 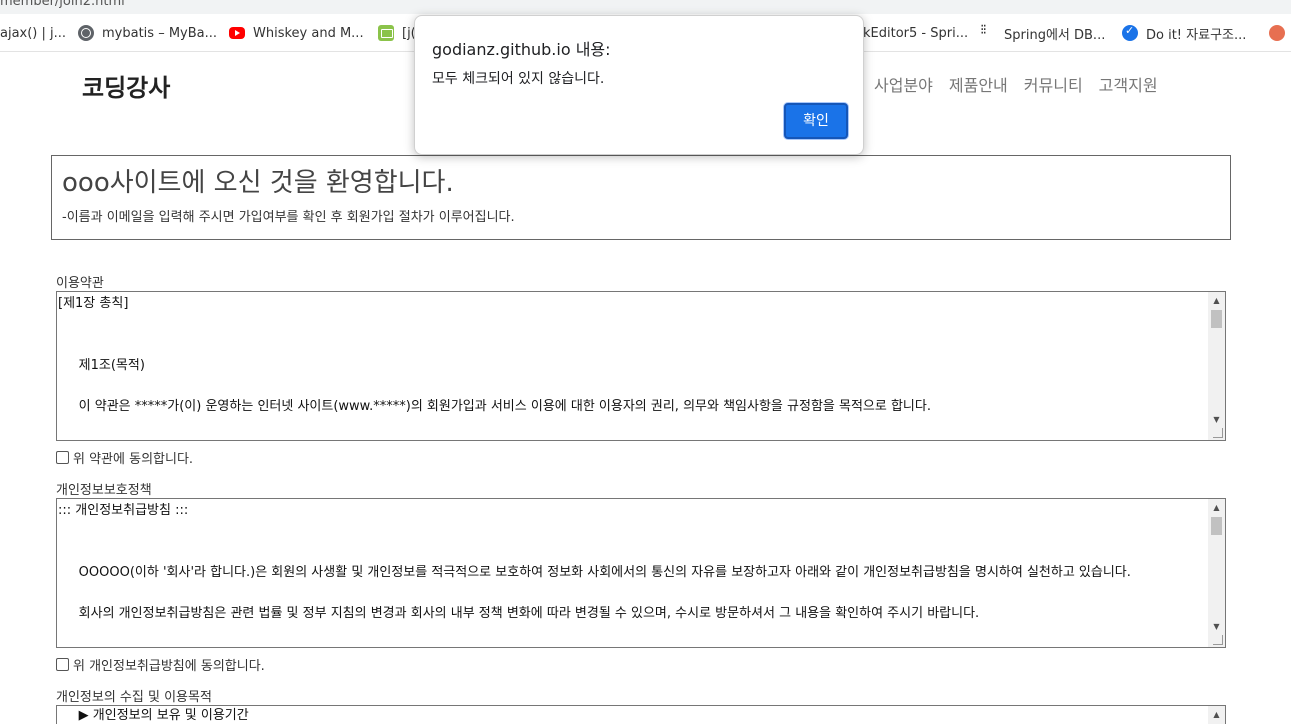 What do you see at coordinates (518, 79) in the screenshot?
I see `dialog-message: 모두 체크되어 있지 않습니다.` at bounding box center [518, 79].